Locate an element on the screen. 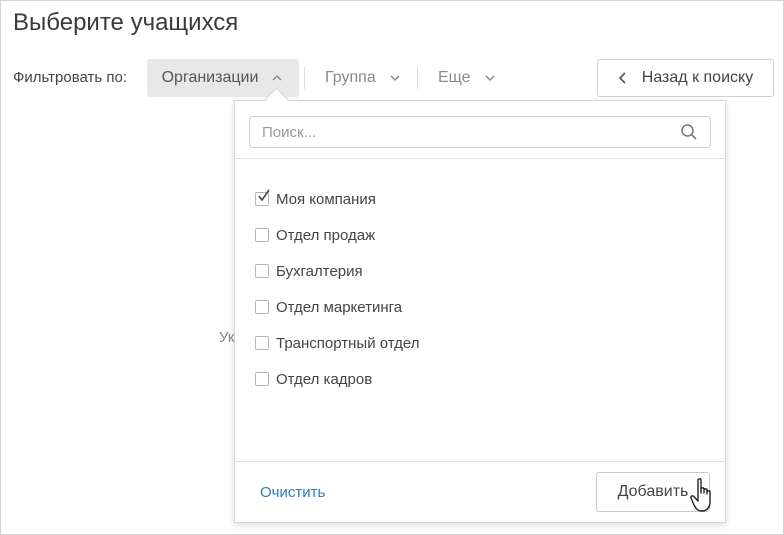 This screenshot has width=784, height=535. filter-label: Фильтровать по: is located at coordinates (70, 77).